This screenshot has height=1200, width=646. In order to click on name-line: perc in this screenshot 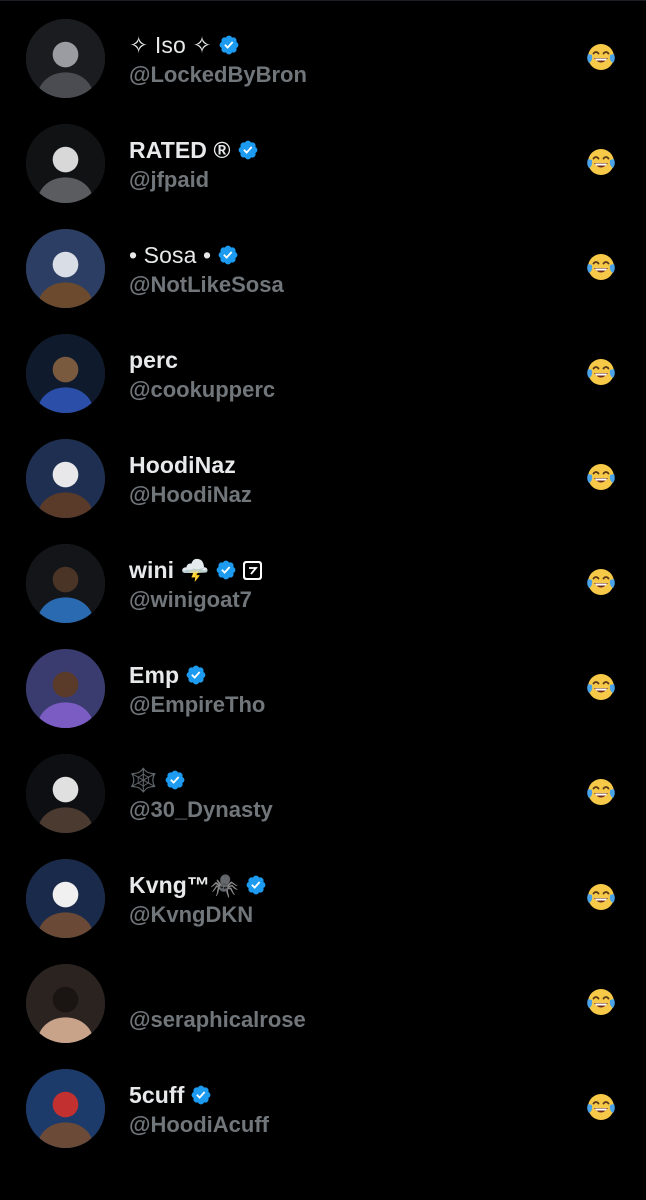, I will do `click(153, 360)`.